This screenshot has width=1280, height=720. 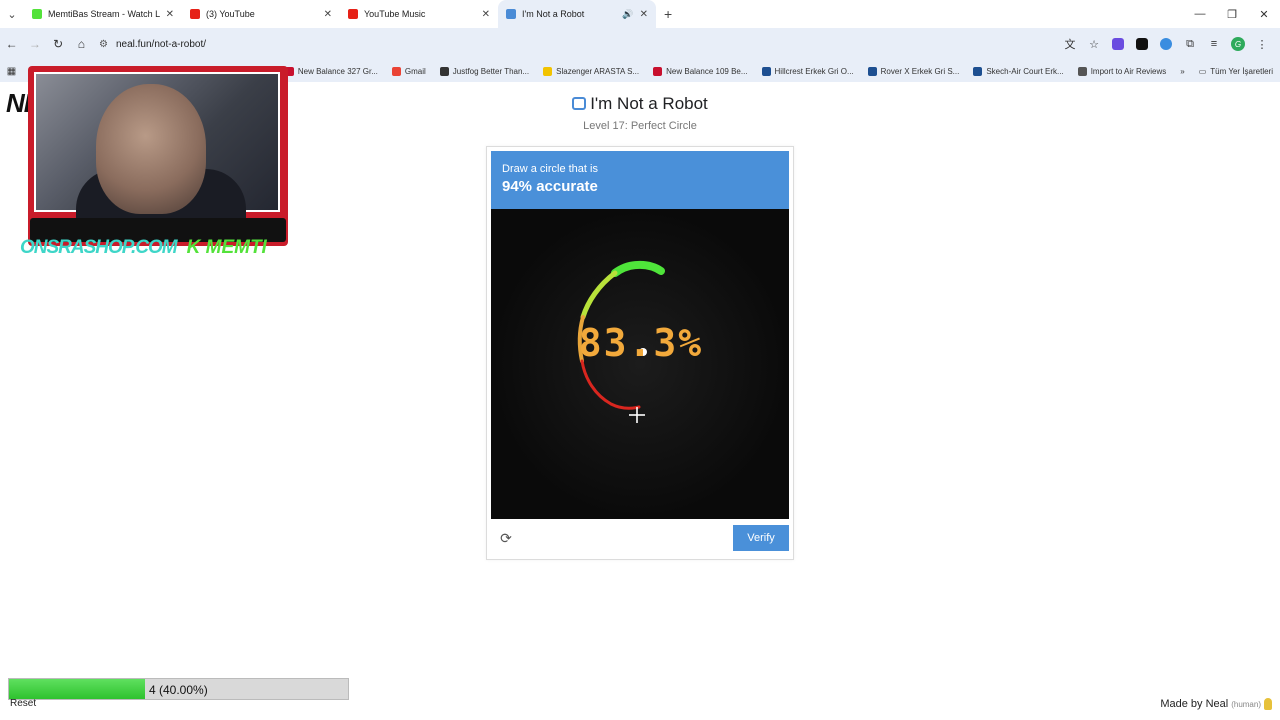 I want to click on window-controls: — ❐ ✕, so click(x=1232, y=14).